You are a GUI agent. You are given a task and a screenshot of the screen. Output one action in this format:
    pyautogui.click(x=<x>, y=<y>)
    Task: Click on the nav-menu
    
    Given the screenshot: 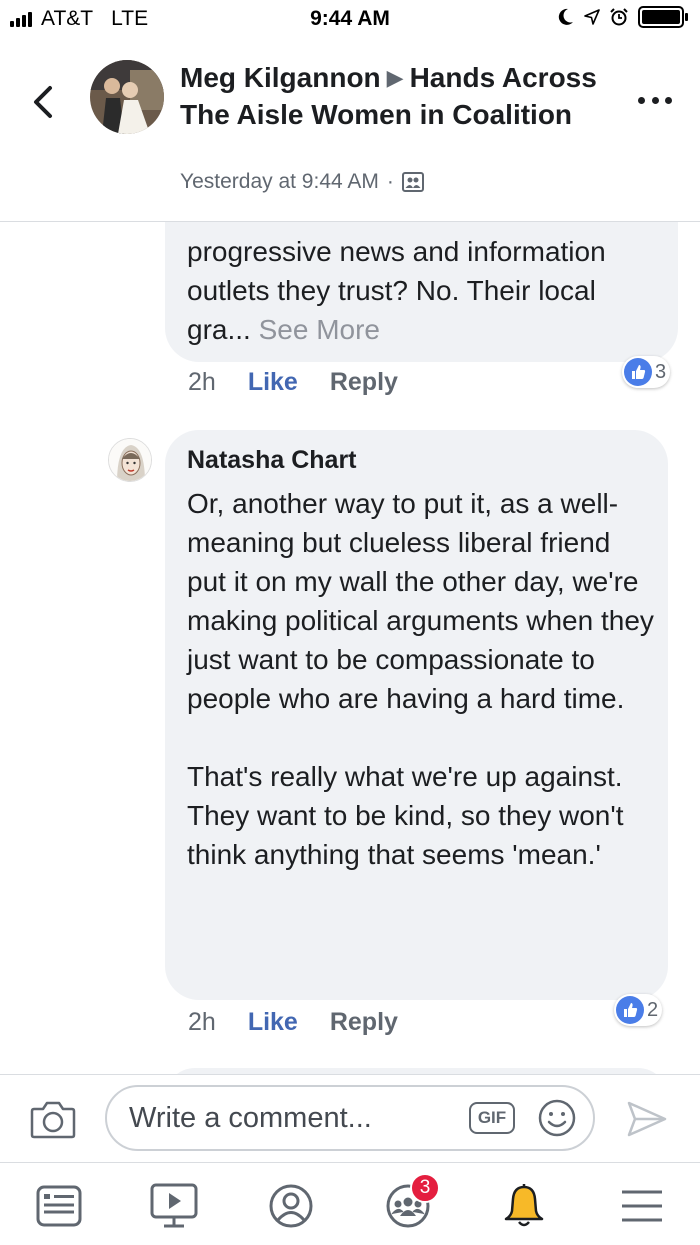 What is the action you would take?
    pyautogui.click(x=642, y=1206)
    